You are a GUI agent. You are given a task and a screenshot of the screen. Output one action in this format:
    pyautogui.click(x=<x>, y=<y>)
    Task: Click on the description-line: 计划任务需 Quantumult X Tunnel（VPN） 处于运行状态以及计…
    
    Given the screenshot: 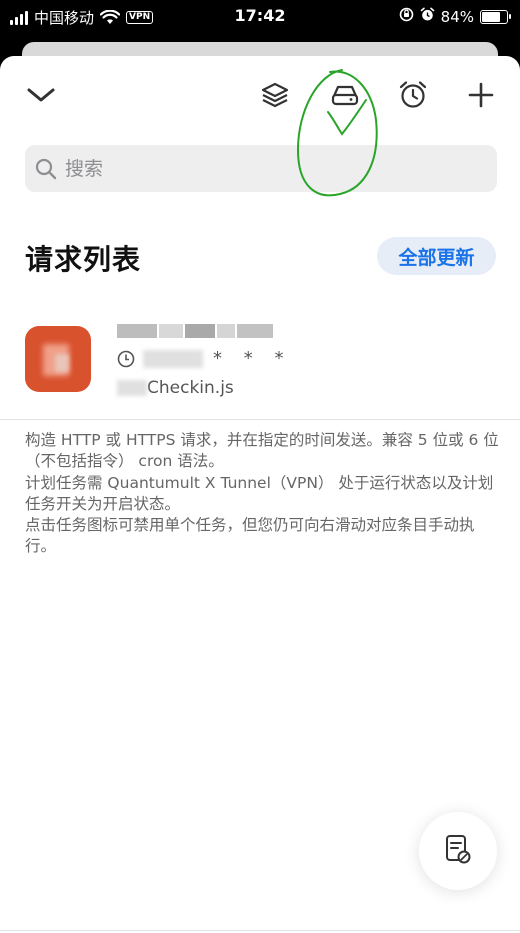 What is the action you would take?
    pyautogui.click(x=259, y=493)
    